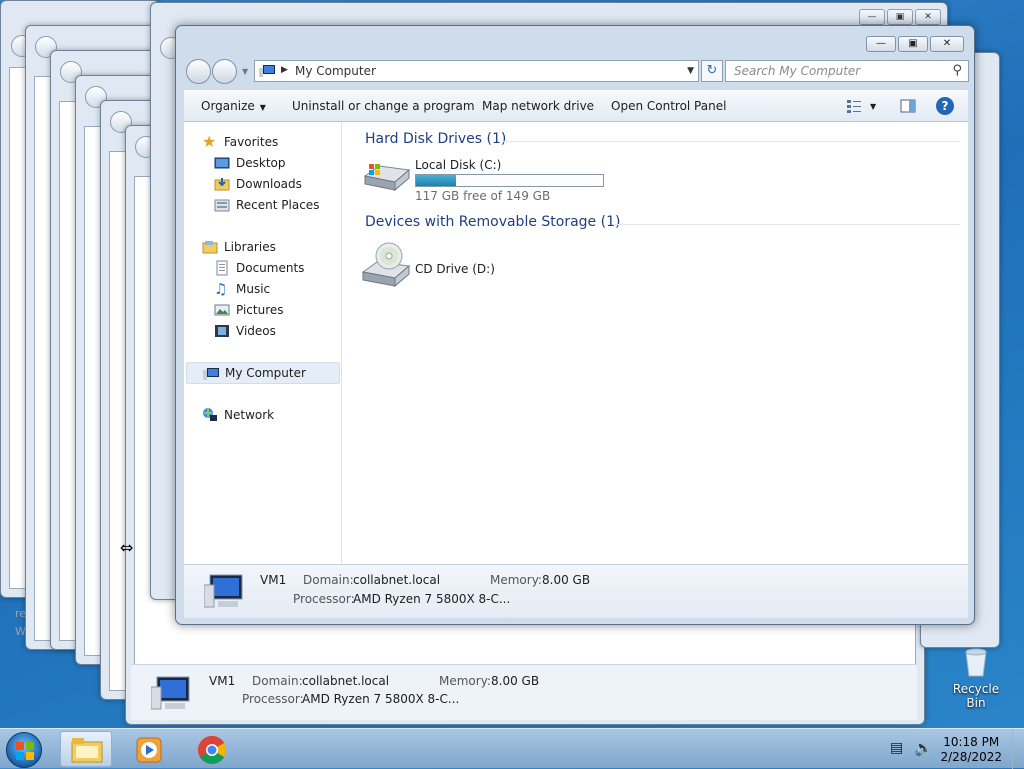 Image resolution: width=1024 pixels, height=769 pixels. I want to click on close-icon: ✕, so click(928, 17).